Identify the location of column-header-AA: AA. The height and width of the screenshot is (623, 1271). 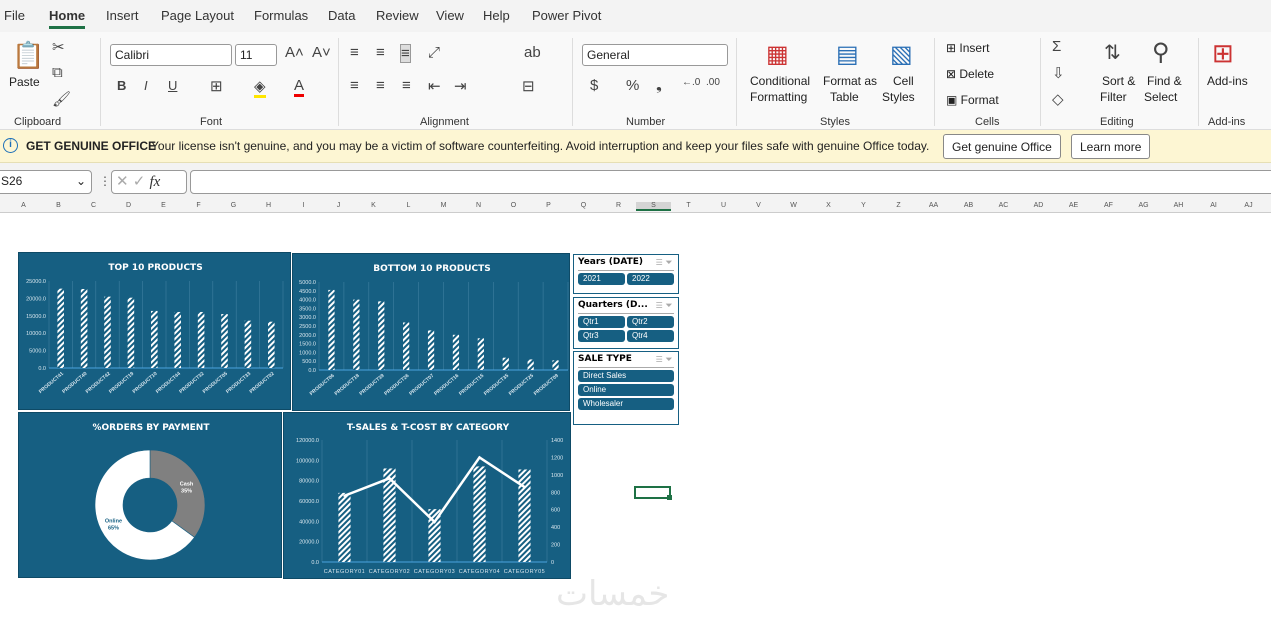
(933, 205).